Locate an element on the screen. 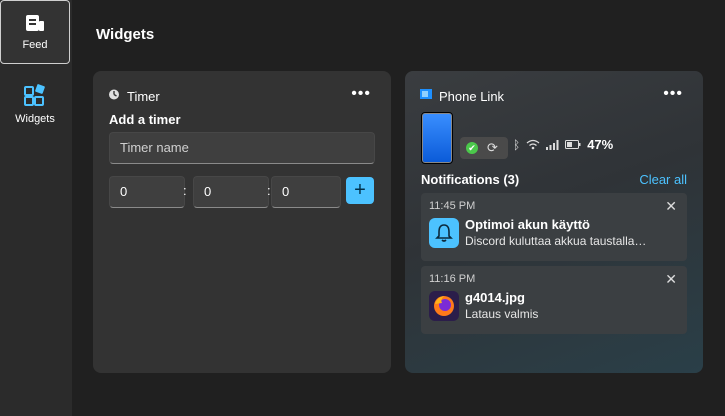 This screenshot has width=725, height=416. page-title: Widgets is located at coordinates (125, 34).